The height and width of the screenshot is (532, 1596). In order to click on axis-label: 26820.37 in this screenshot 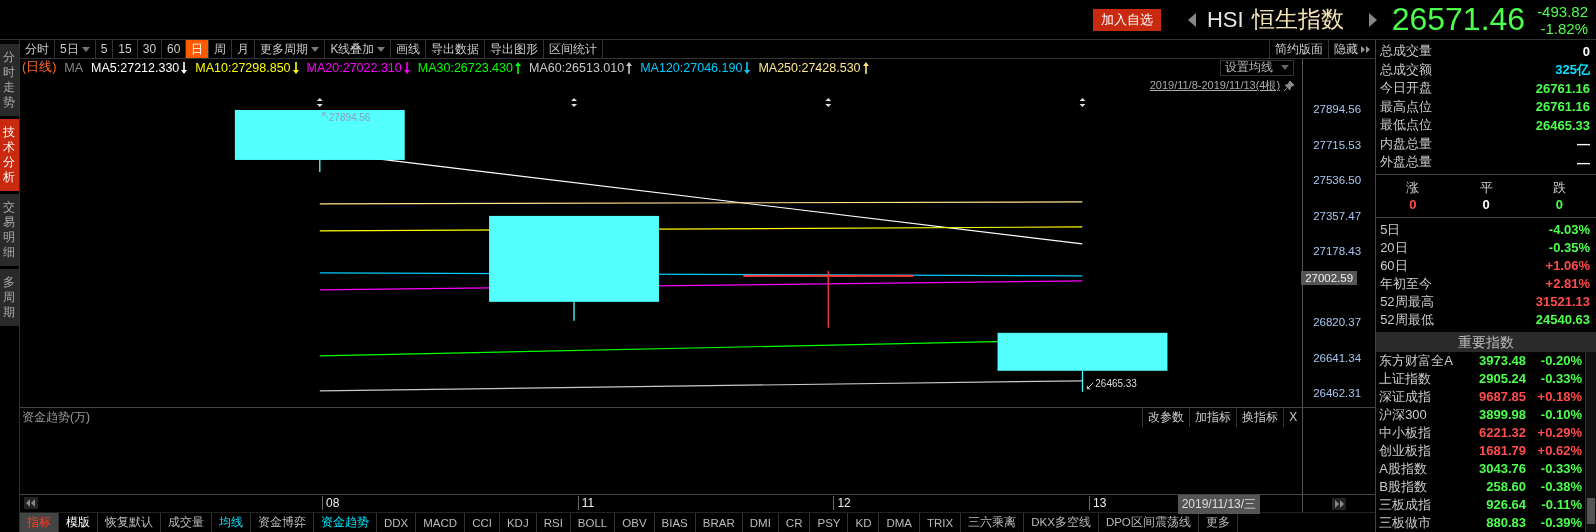, I will do `click(1337, 322)`.